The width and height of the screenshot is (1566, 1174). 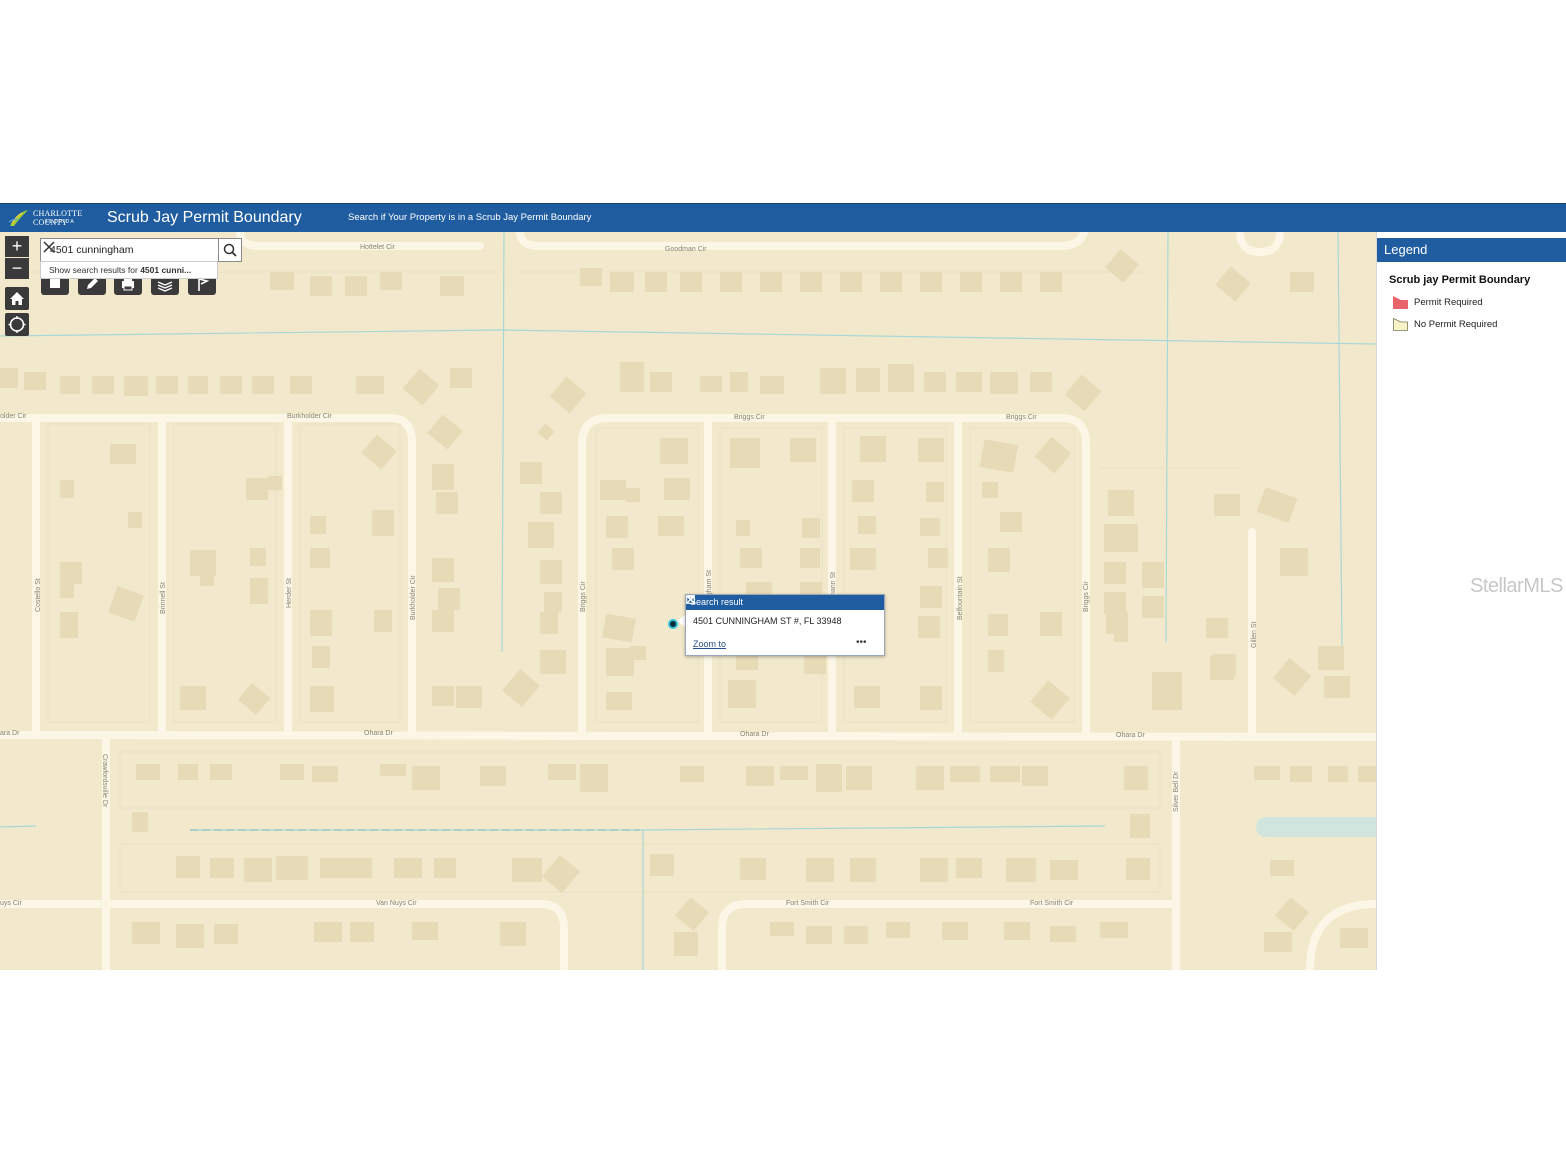 I want to click on street-label: Costello St, so click(x=38, y=595).